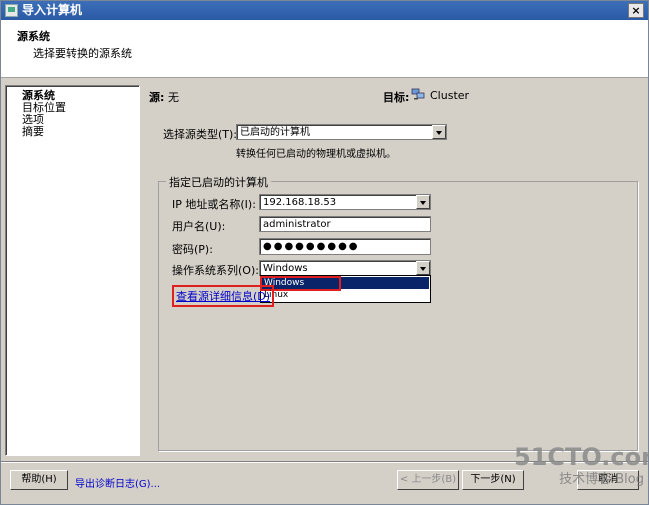 Image resolution: width=649 pixels, height=505 pixels. What do you see at coordinates (300, 202) in the screenshot?
I see `ip-address-value: 192.168.18.53` at bounding box center [300, 202].